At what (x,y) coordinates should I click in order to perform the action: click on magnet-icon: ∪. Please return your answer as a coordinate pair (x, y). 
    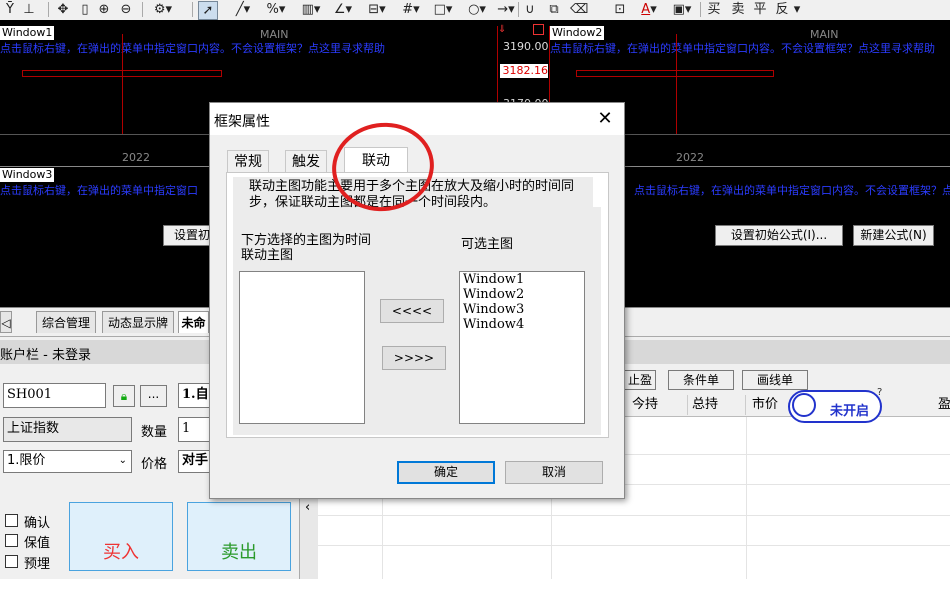
    Looking at the image, I should click on (530, 9).